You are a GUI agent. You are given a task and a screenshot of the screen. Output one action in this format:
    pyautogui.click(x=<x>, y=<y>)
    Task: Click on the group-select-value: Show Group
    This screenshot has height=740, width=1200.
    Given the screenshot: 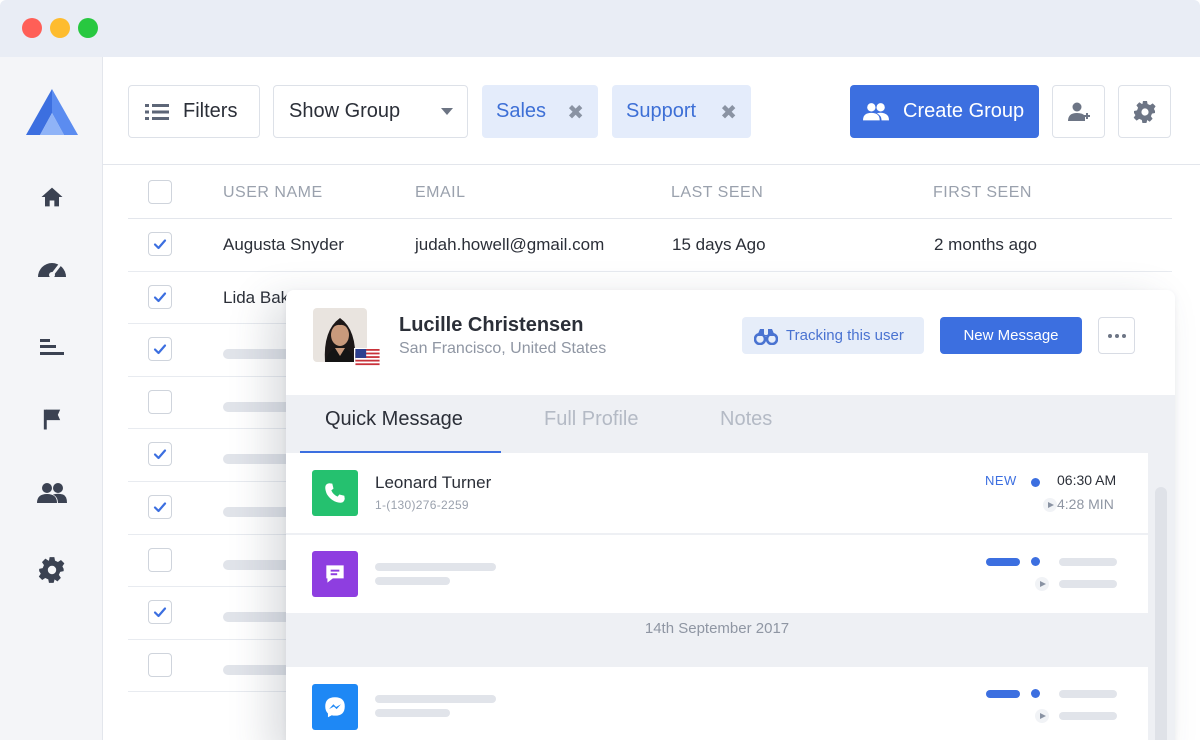 What is the action you would take?
    pyautogui.click(x=345, y=111)
    